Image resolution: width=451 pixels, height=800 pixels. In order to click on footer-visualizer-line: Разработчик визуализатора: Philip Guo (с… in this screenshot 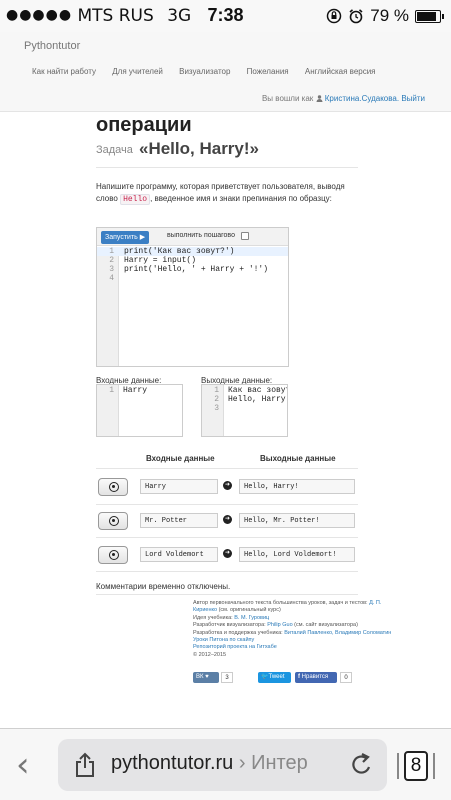, I will do `click(313, 625)`.